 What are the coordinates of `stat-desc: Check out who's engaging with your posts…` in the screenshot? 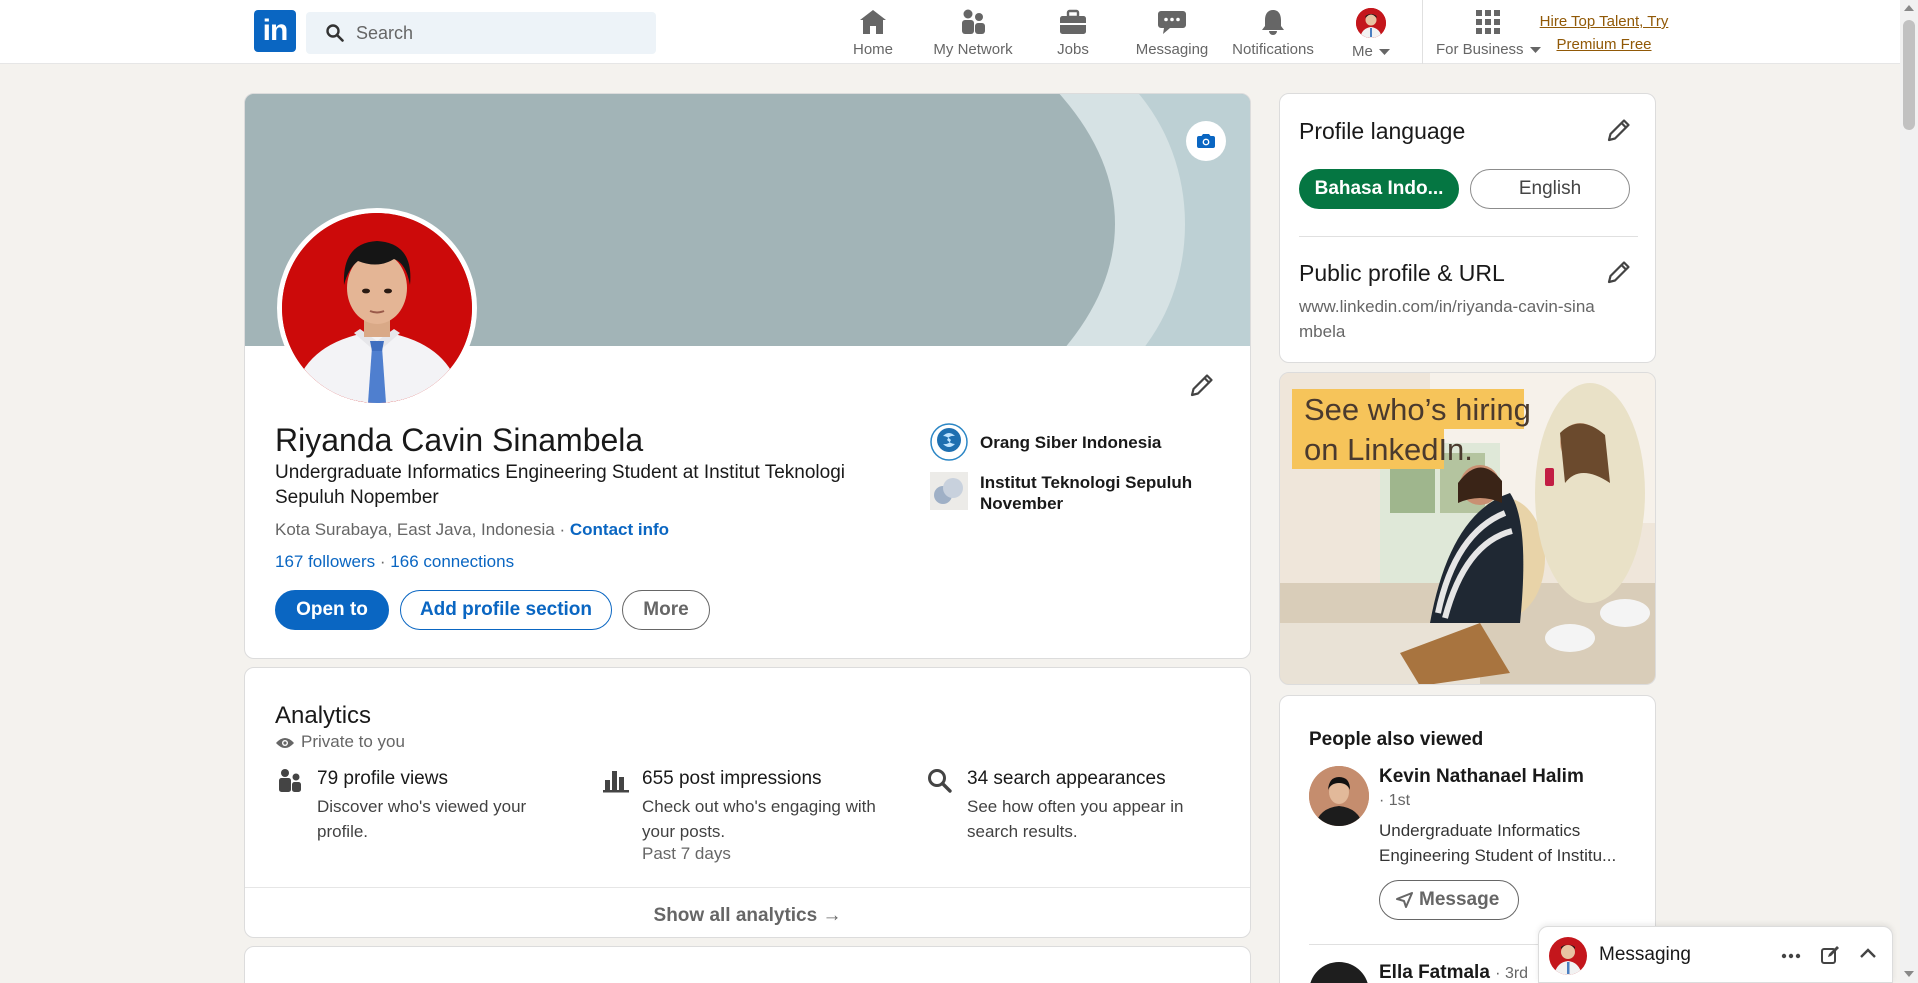 It's located at (759, 819).